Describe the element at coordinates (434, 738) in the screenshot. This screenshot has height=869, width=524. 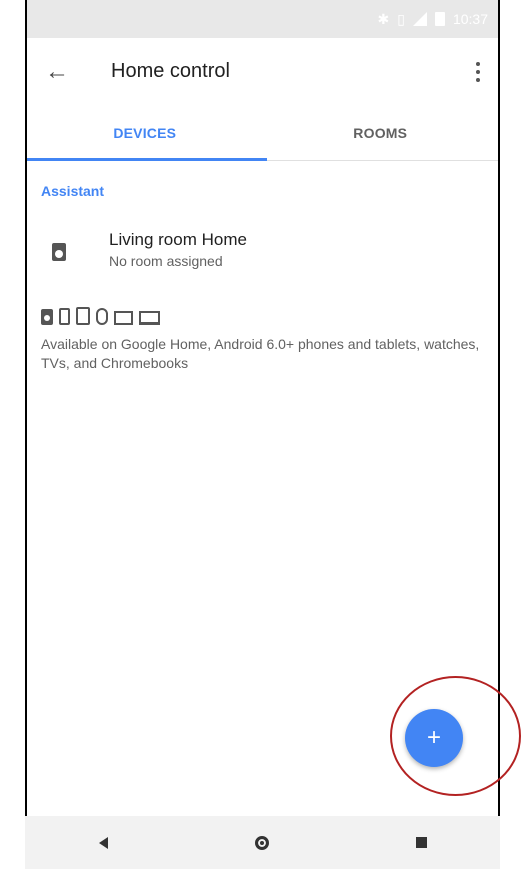
I see `add-device-button: +` at that location.